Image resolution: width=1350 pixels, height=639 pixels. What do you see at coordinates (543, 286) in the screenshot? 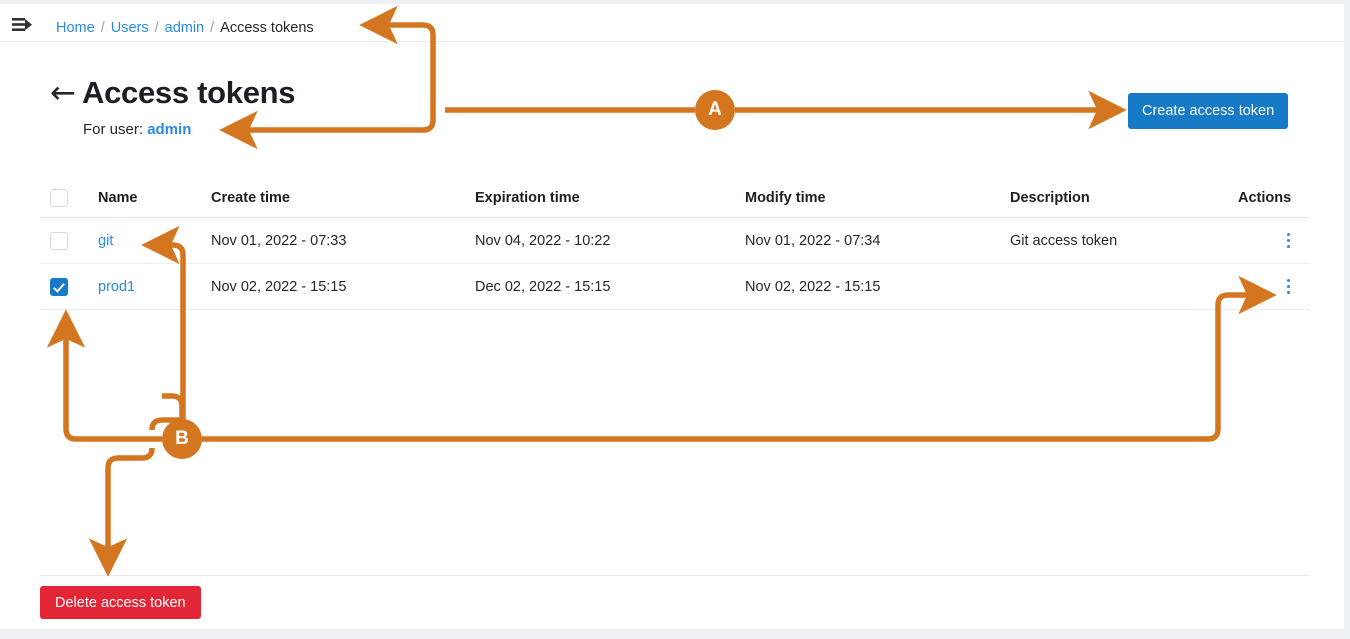
I see `row-expiration-time-prod1: Dec 02, 2022 - 15:15` at bounding box center [543, 286].